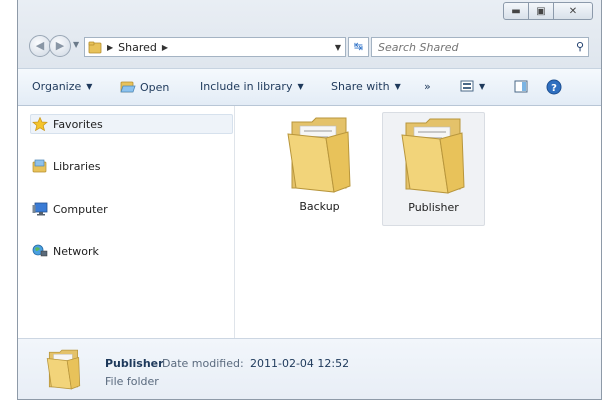  Describe the element at coordinates (465, 47) in the screenshot. I see `search-input` at that location.